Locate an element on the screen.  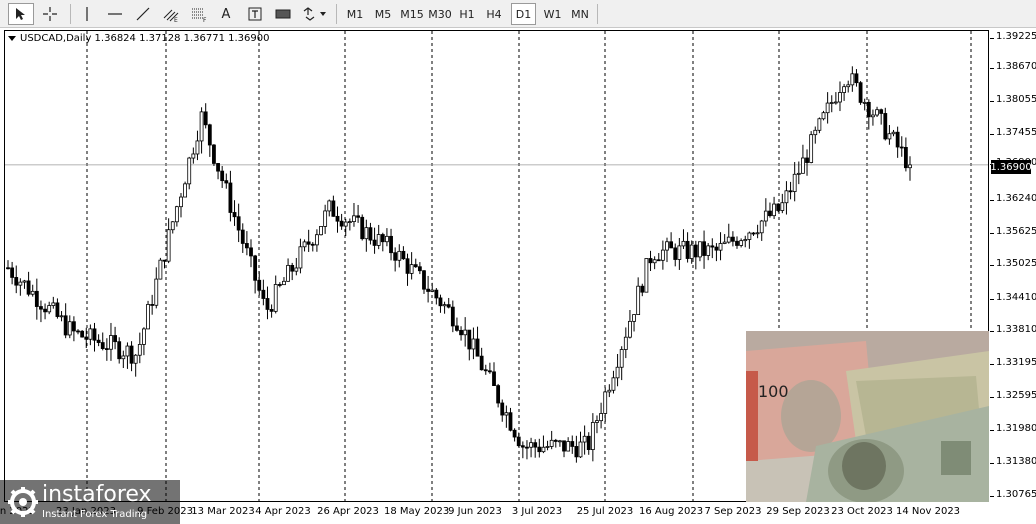
svg-text: E is located at coordinates (176, 19).